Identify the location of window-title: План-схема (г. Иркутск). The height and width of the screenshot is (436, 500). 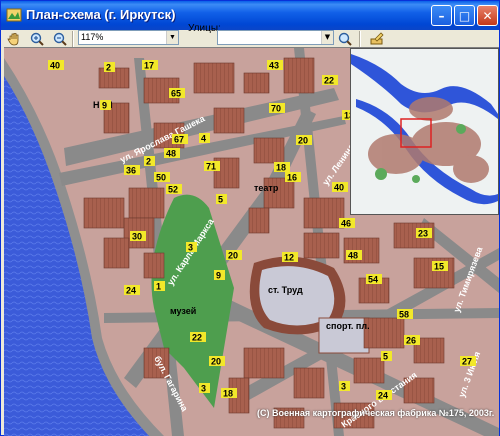
(101, 14).